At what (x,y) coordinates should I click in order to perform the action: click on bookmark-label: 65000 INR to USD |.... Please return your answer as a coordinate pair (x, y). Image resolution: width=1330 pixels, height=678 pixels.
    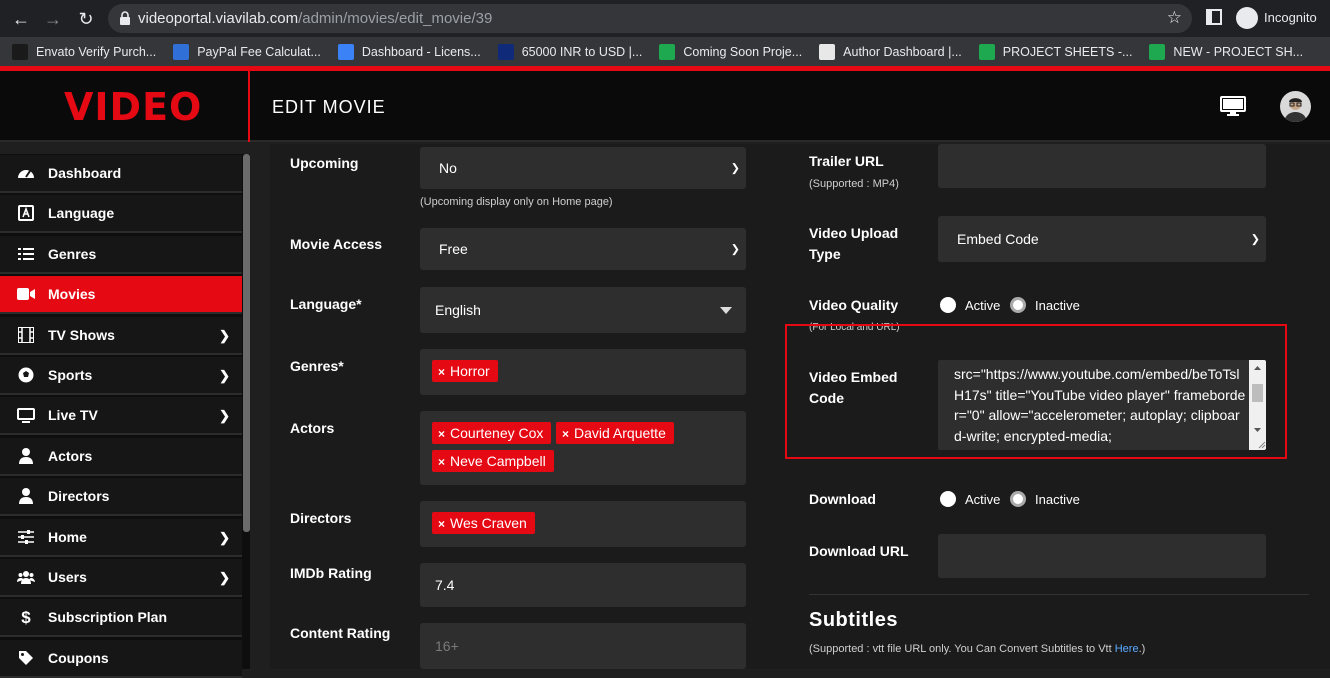
    Looking at the image, I should click on (582, 51).